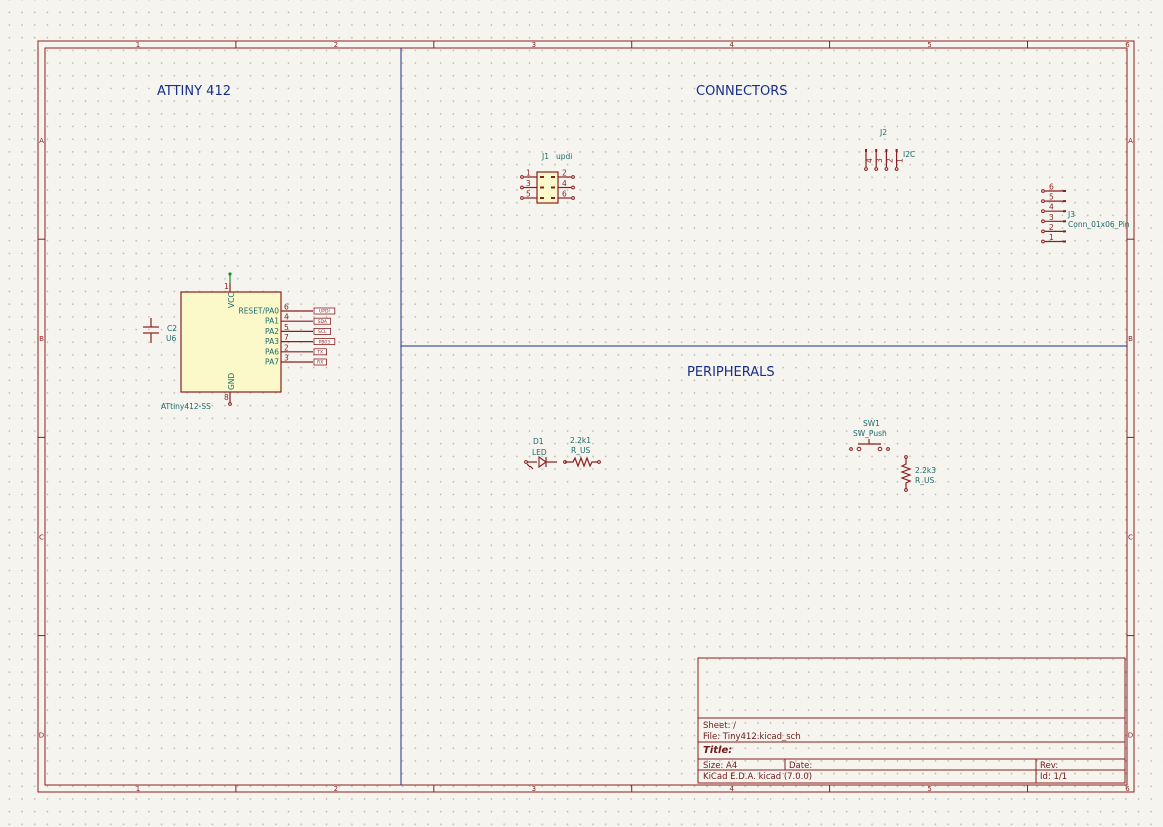 The width and height of the screenshot is (1163, 827). What do you see at coordinates (324, 312) in the screenshot?
I see `net-label: UPDI` at bounding box center [324, 312].